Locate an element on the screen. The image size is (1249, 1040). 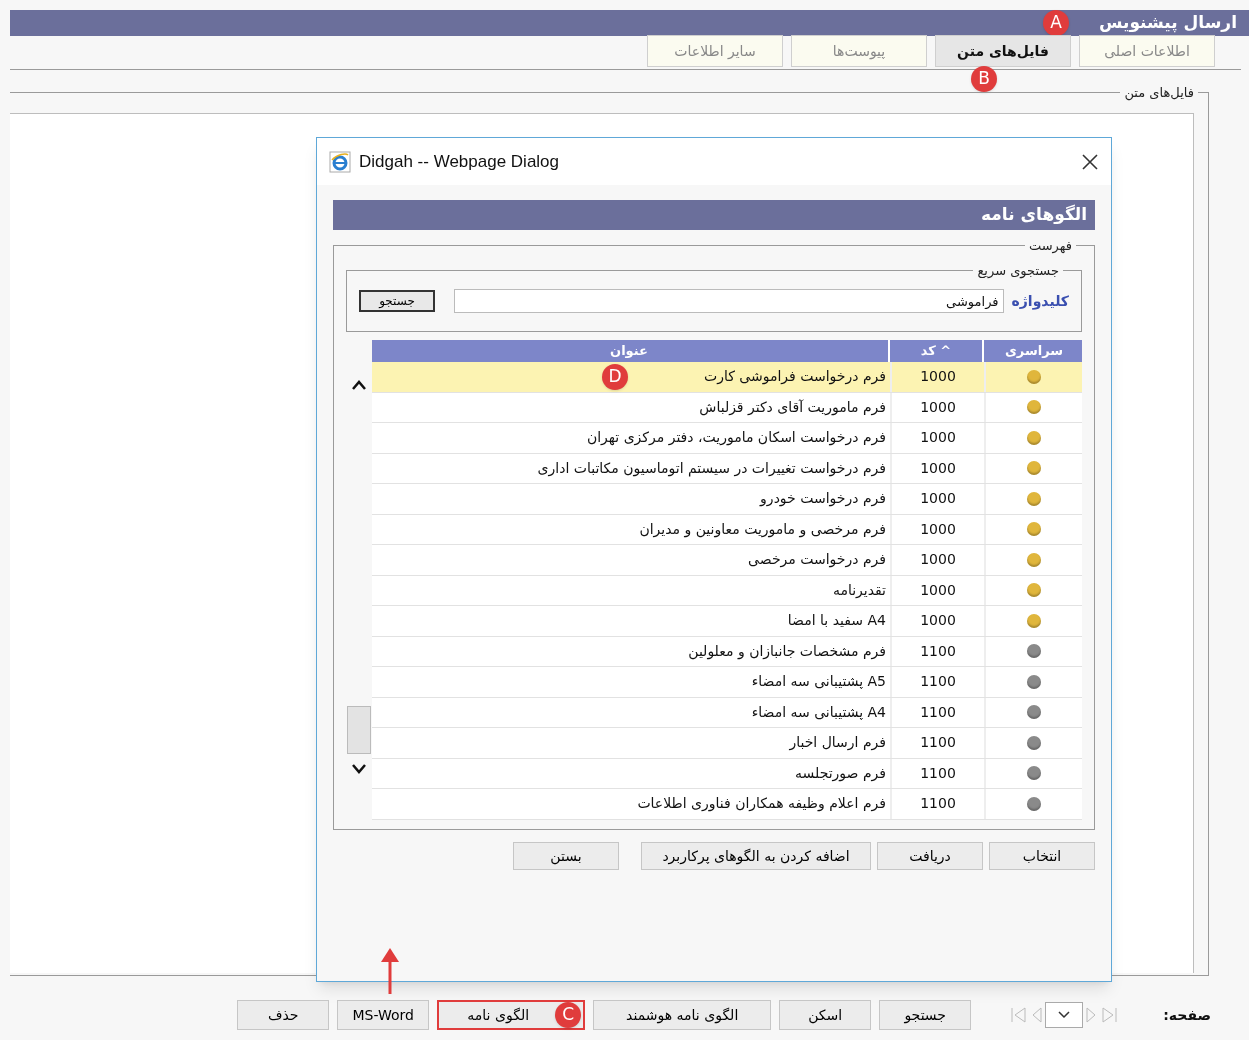
table-cell-text: فرم ماموریت آقای دکتر قزلباش is located at coordinates (792, 407).